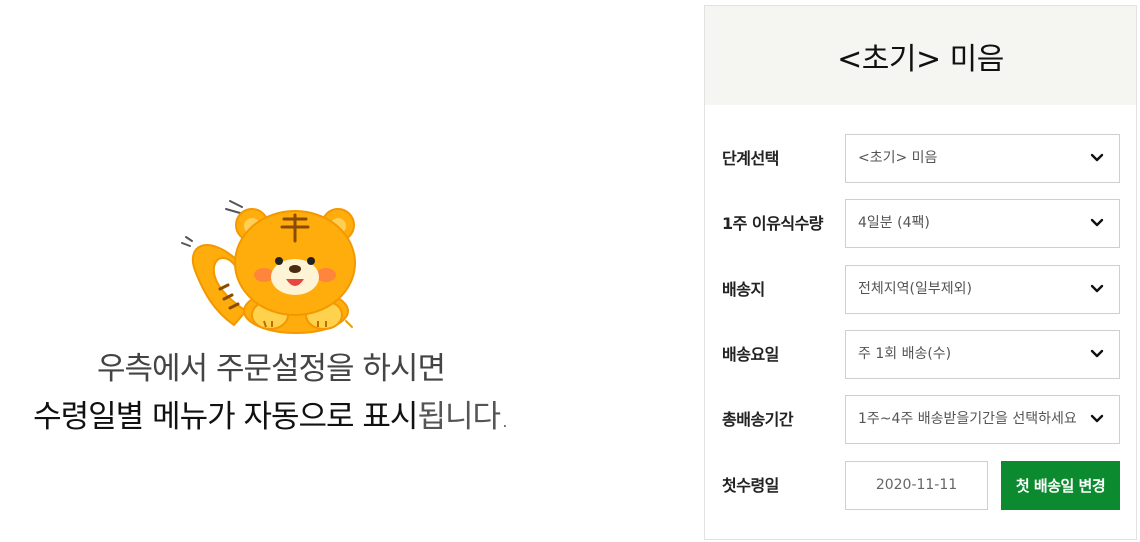 Image resolution: width=1140 pixels, height=542 pixels. Describe the element at coordinates (916, 485) in the screenshot. I see `first-receive-date-field: 2020-11-11` at that location.